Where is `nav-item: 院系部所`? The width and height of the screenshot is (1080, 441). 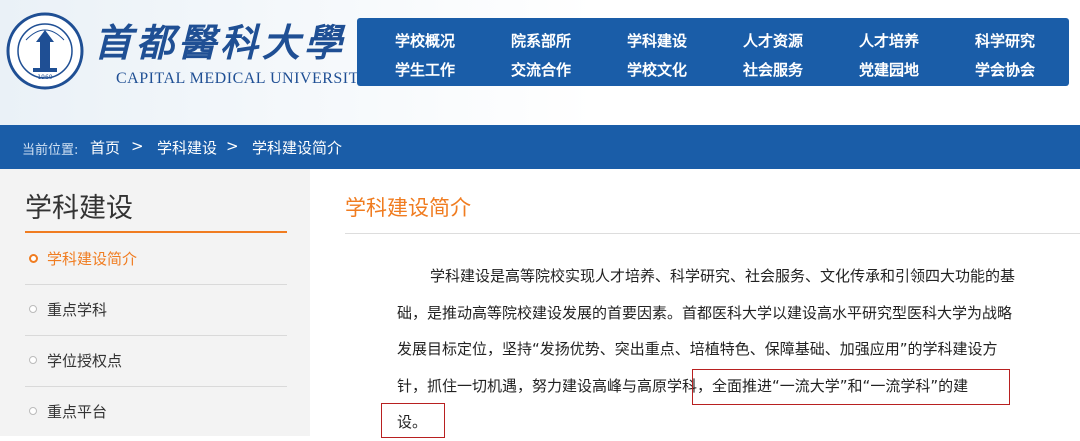
nav-item: 院系部所 is located at coordinates (541, 40).